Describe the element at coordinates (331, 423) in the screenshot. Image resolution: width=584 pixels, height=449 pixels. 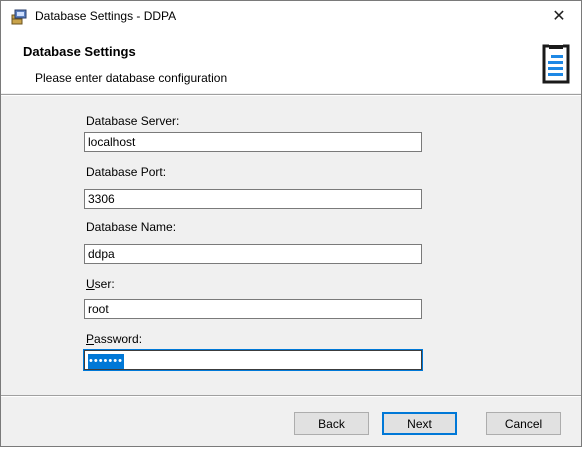
I see `back-button: Back` at that location.